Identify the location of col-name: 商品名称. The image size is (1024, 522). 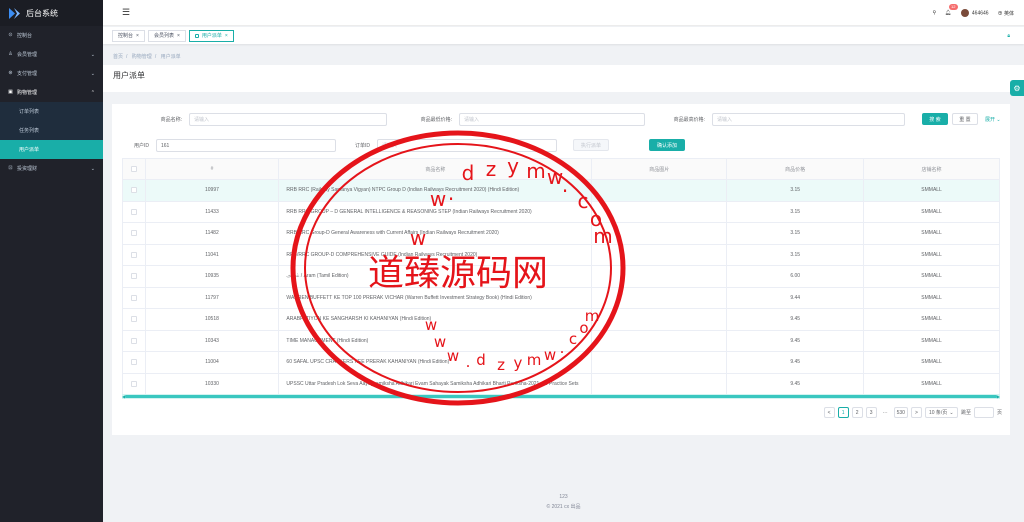
(436, 169).